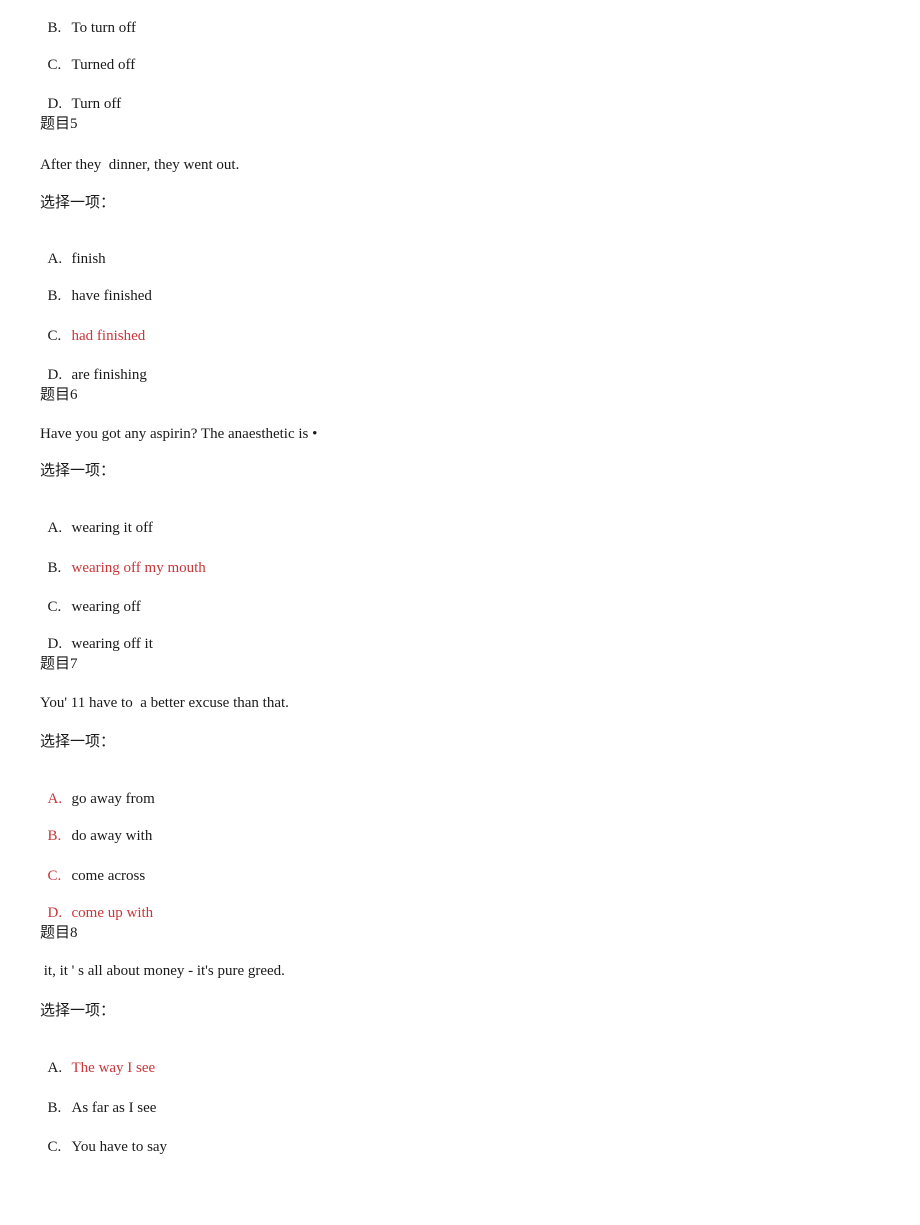  I want to click on option-text: finish, so click(88, 259).